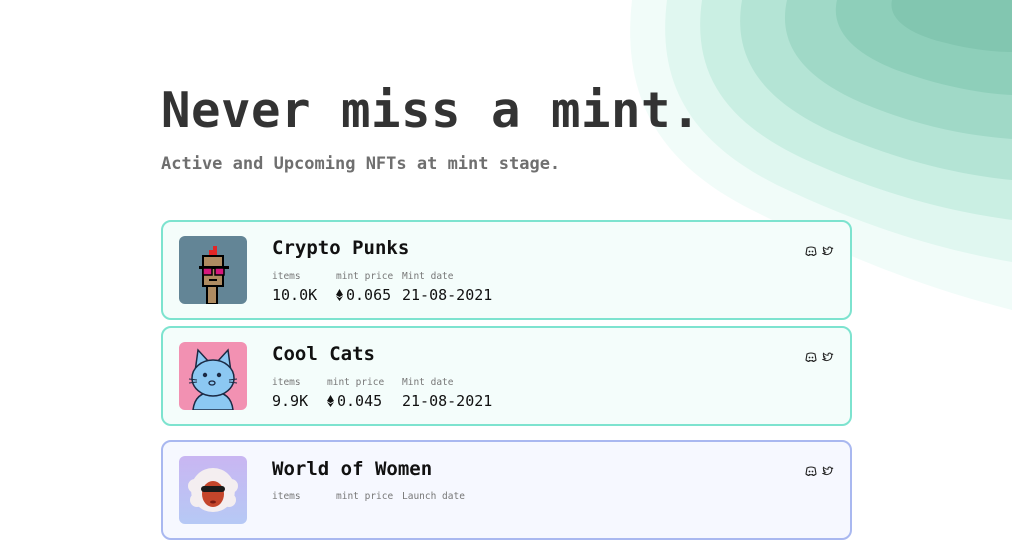  I want to click on nft-title: Crypto Punks, so click(341, 248).